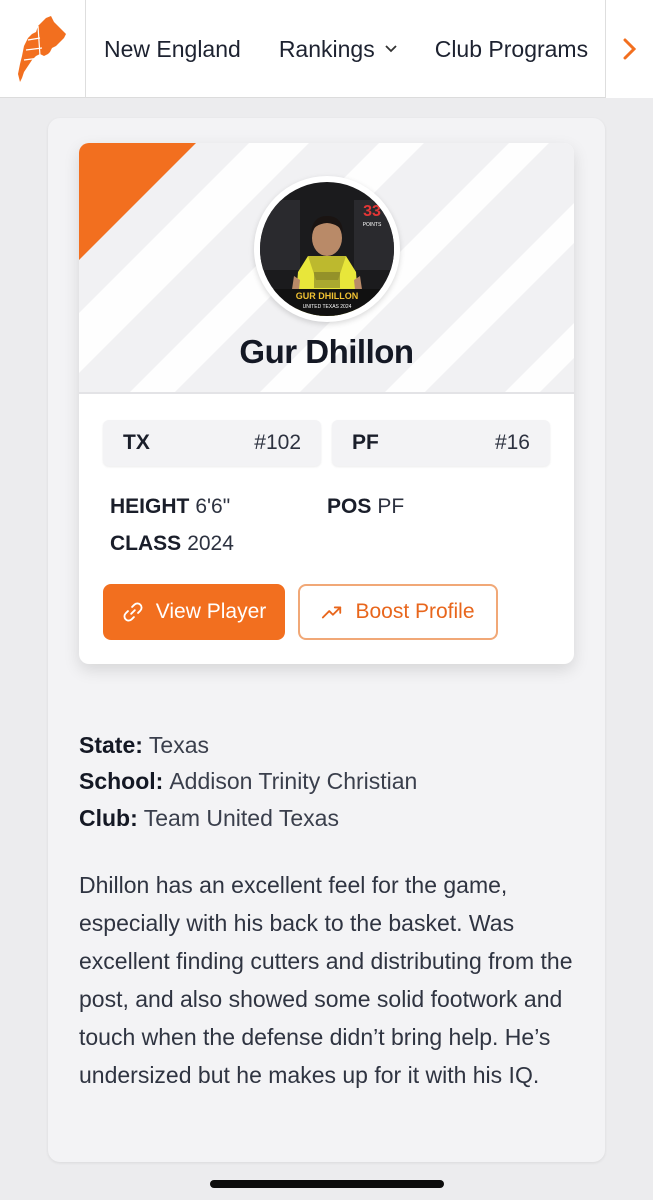  Describe the element at coordinates (133, 612) in the screenshot. I see `link-icon` at that location.